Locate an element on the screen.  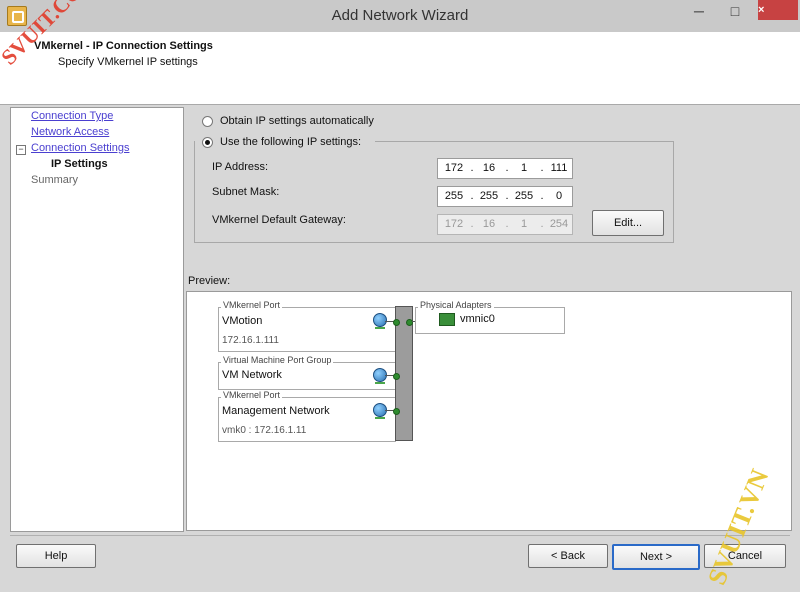
port-group-legend: Virtual Machine Port Group is located at coordinates (277, 360).